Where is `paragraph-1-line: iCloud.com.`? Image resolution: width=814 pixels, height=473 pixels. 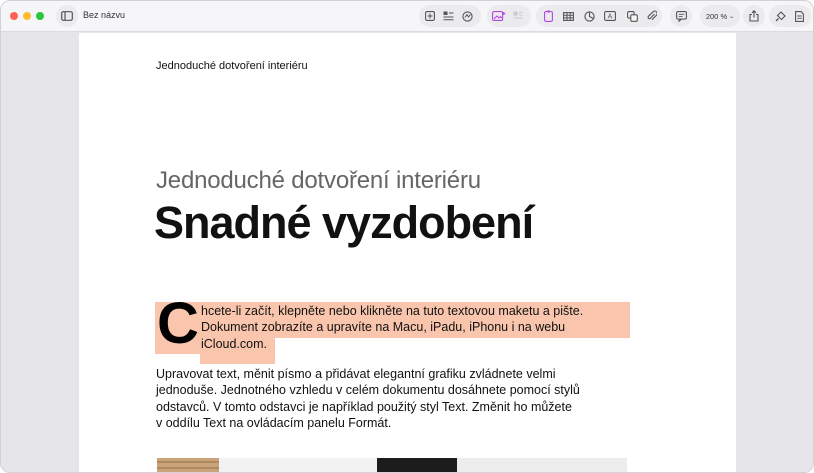
paragraph-1-line: iCloud.com. is located at coordinates (234, 344).